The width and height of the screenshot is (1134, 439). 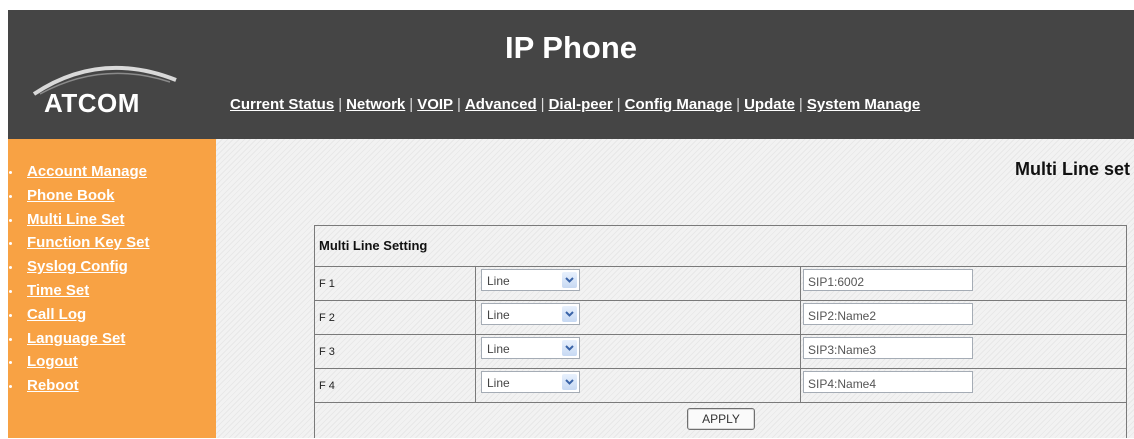 What do you see at coordinates (71, 195) in the screenshot?
I see `sidebar-link-phone-book: Phone Book` at bounding box center [71, 195].